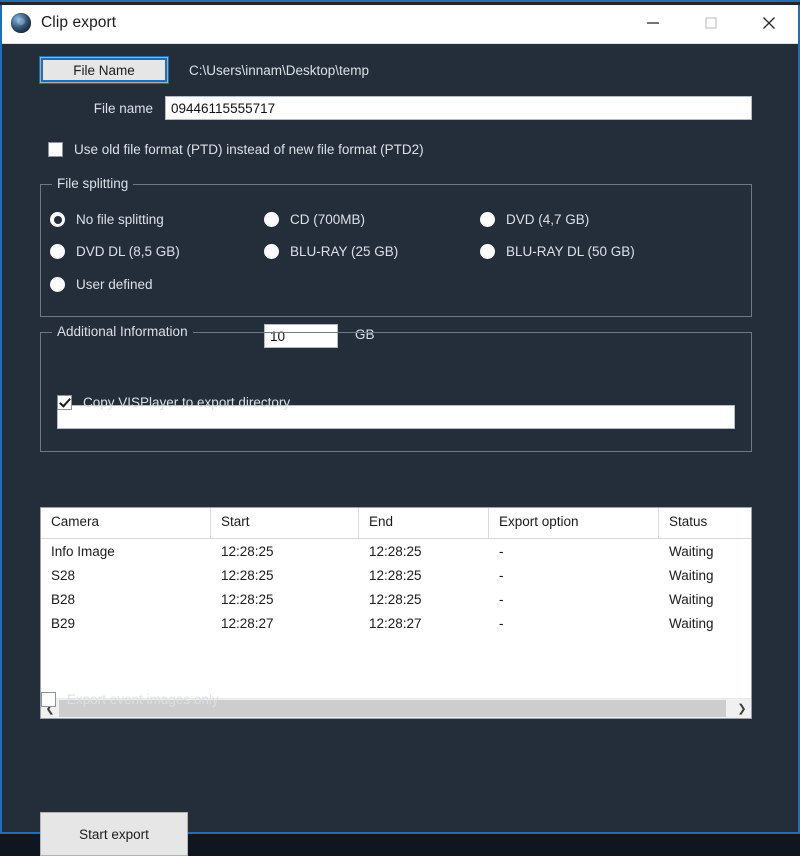 The image size is (800, 856). What do you see at coordinates (79, 22) in the screenshot?
I see `window-title: Clip export` at bounding box center [79, 22].